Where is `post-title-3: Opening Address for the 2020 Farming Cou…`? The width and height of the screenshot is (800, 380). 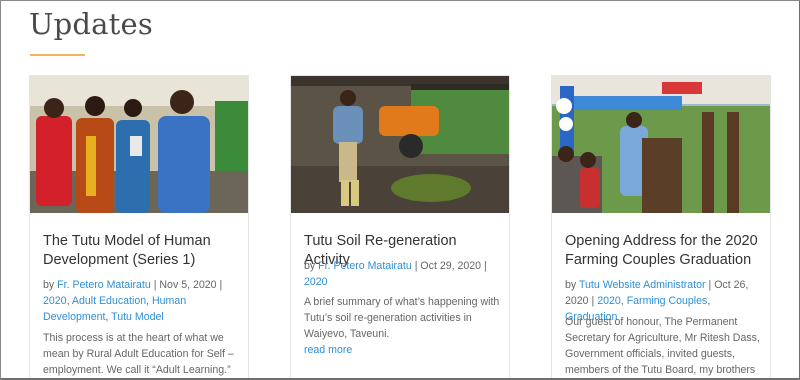
post-title-3: Opening Address for the 2020 Farming Cou… is located at coordinates (663, 251).